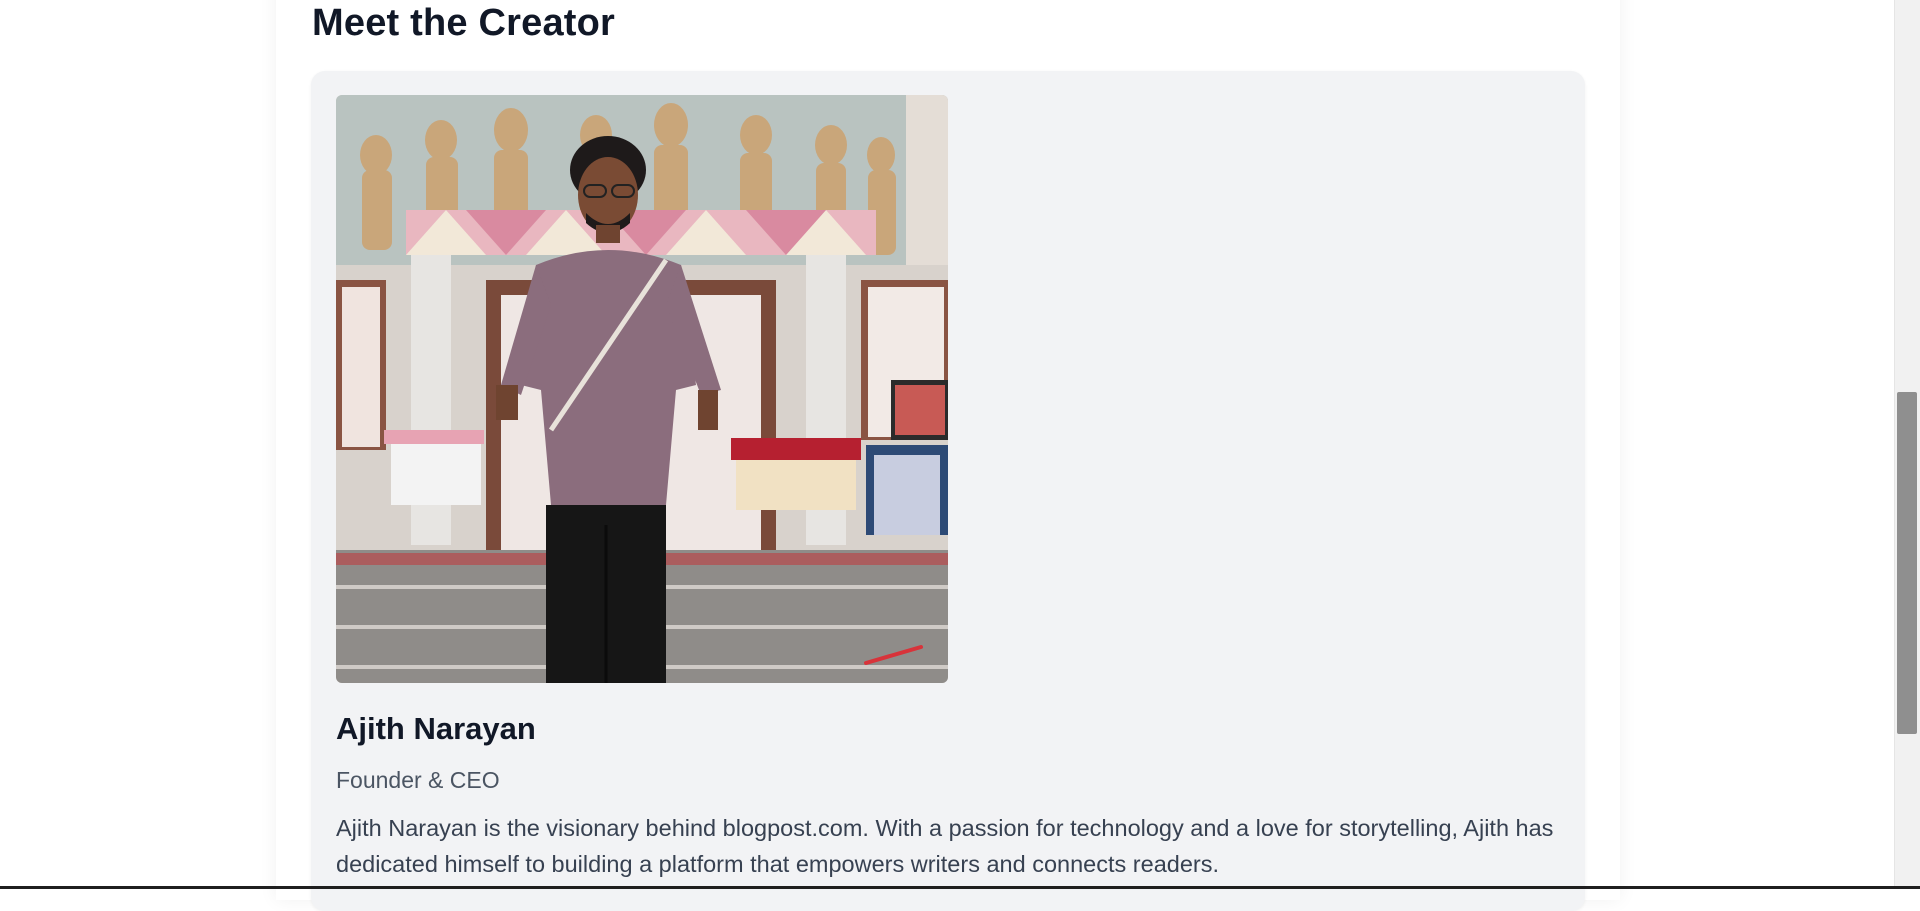 This screenshot has width=1920, height=911. Describe the element at coordinates (1907, 563) in the screenshot. I see `scrollbar-thumb` at that location.